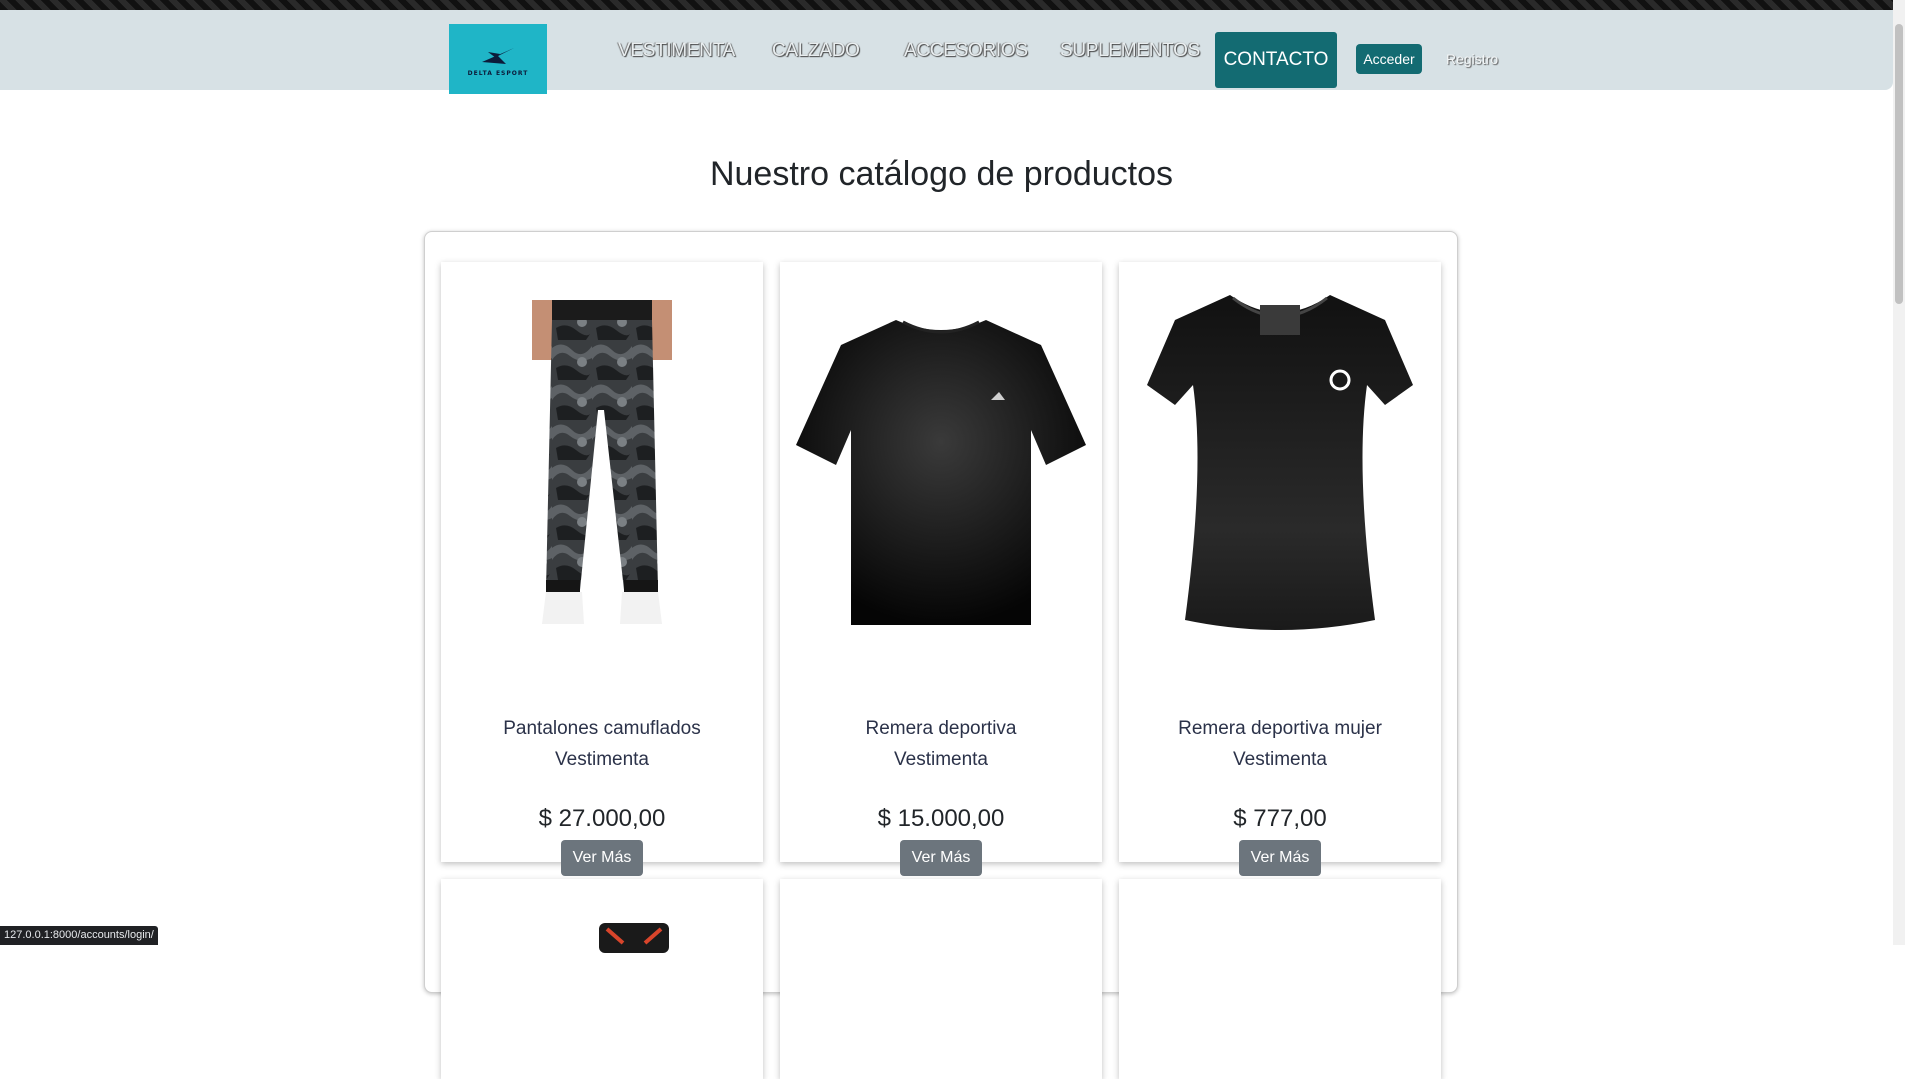 This screenshot has width=1905, height=1079. Describe the element at coordinates (634, 938) in the screenshot. I see `product-image-partial` at that location.